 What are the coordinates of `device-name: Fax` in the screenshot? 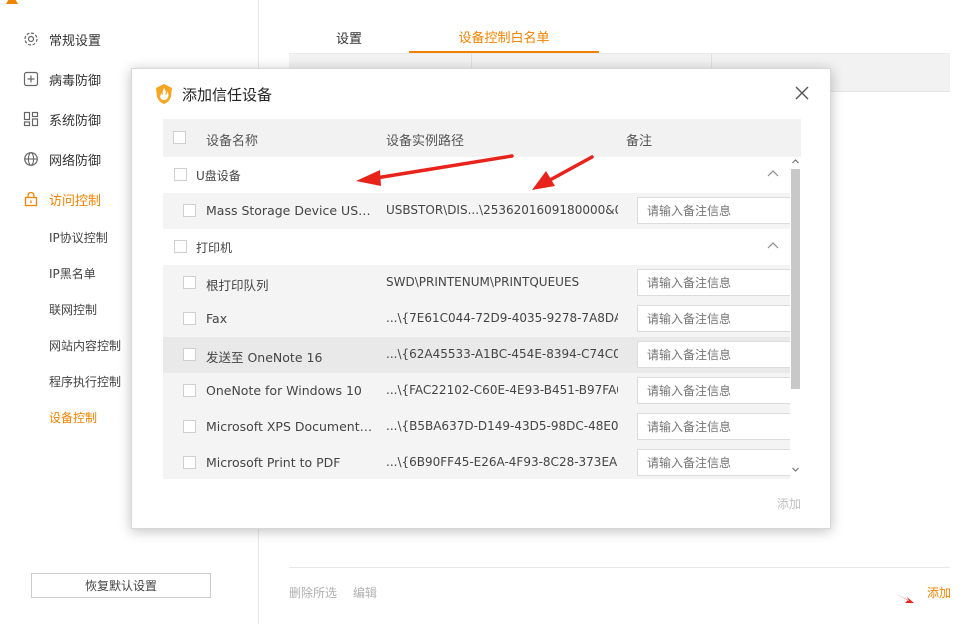 It's located at (217, 318).